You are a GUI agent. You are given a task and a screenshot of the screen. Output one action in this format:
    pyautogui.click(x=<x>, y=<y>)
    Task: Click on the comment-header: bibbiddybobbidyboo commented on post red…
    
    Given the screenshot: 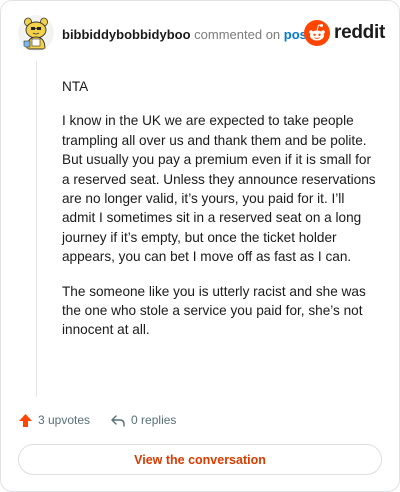 What is the action you would take?
    pyautogui.click(x=201, y=34)
    